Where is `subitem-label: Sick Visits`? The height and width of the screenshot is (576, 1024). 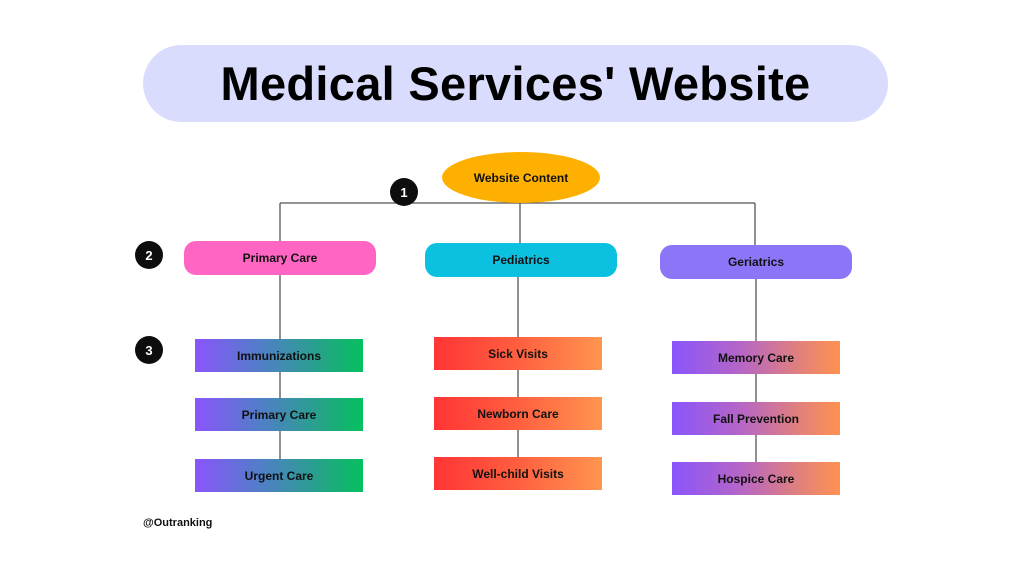 subitem-label: Sick Visits is located at coordinates (518, 353).